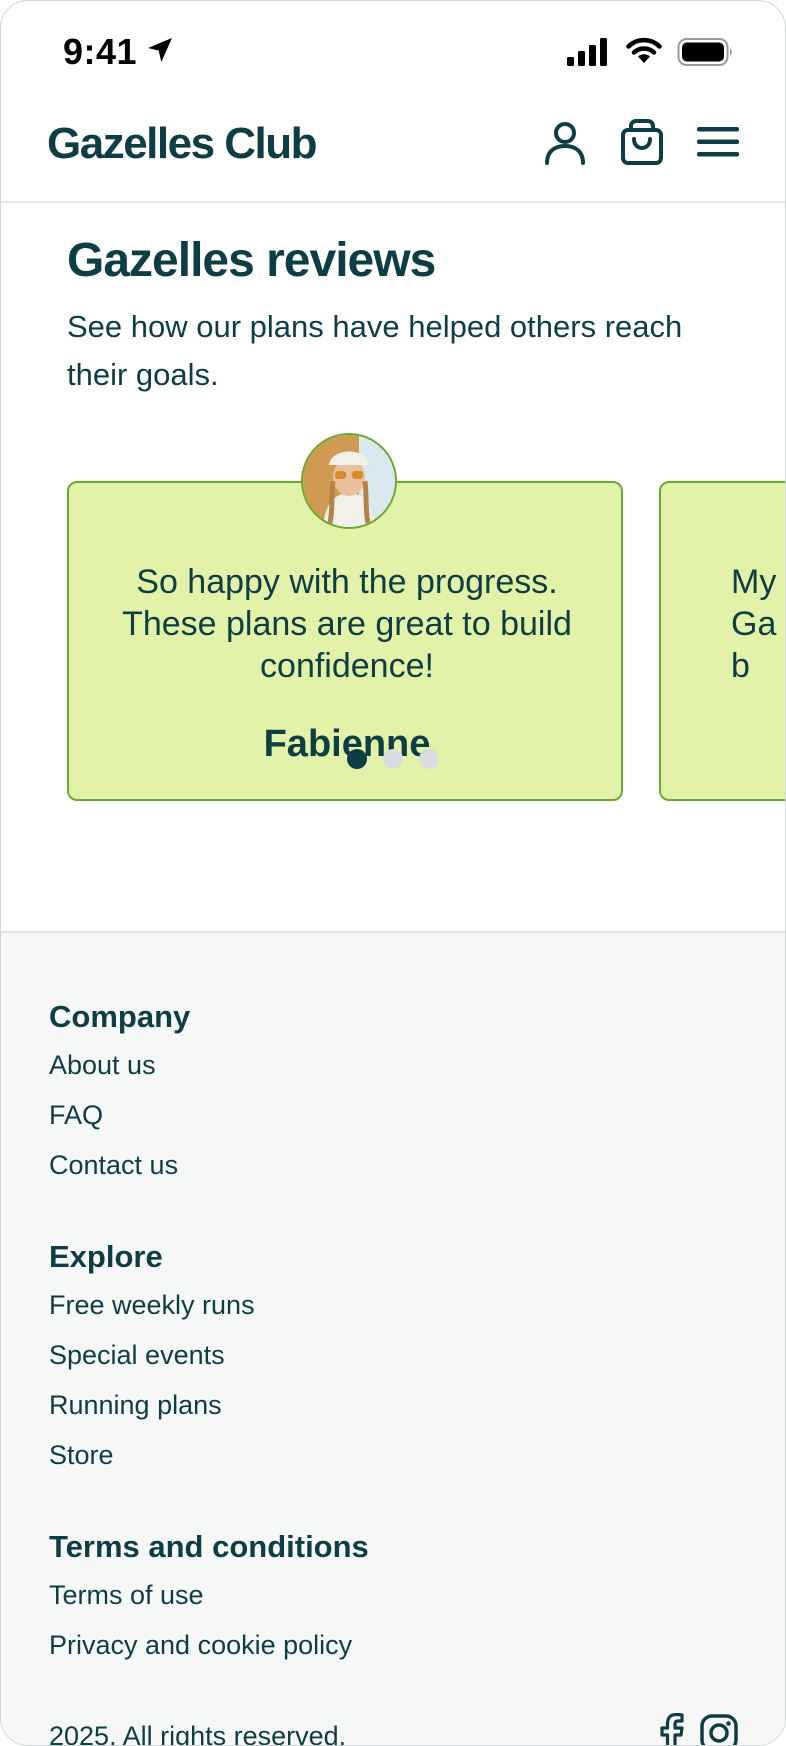 This screenshot has height=1746, width=786. I want to click on menu-icon, so click(718, 142).